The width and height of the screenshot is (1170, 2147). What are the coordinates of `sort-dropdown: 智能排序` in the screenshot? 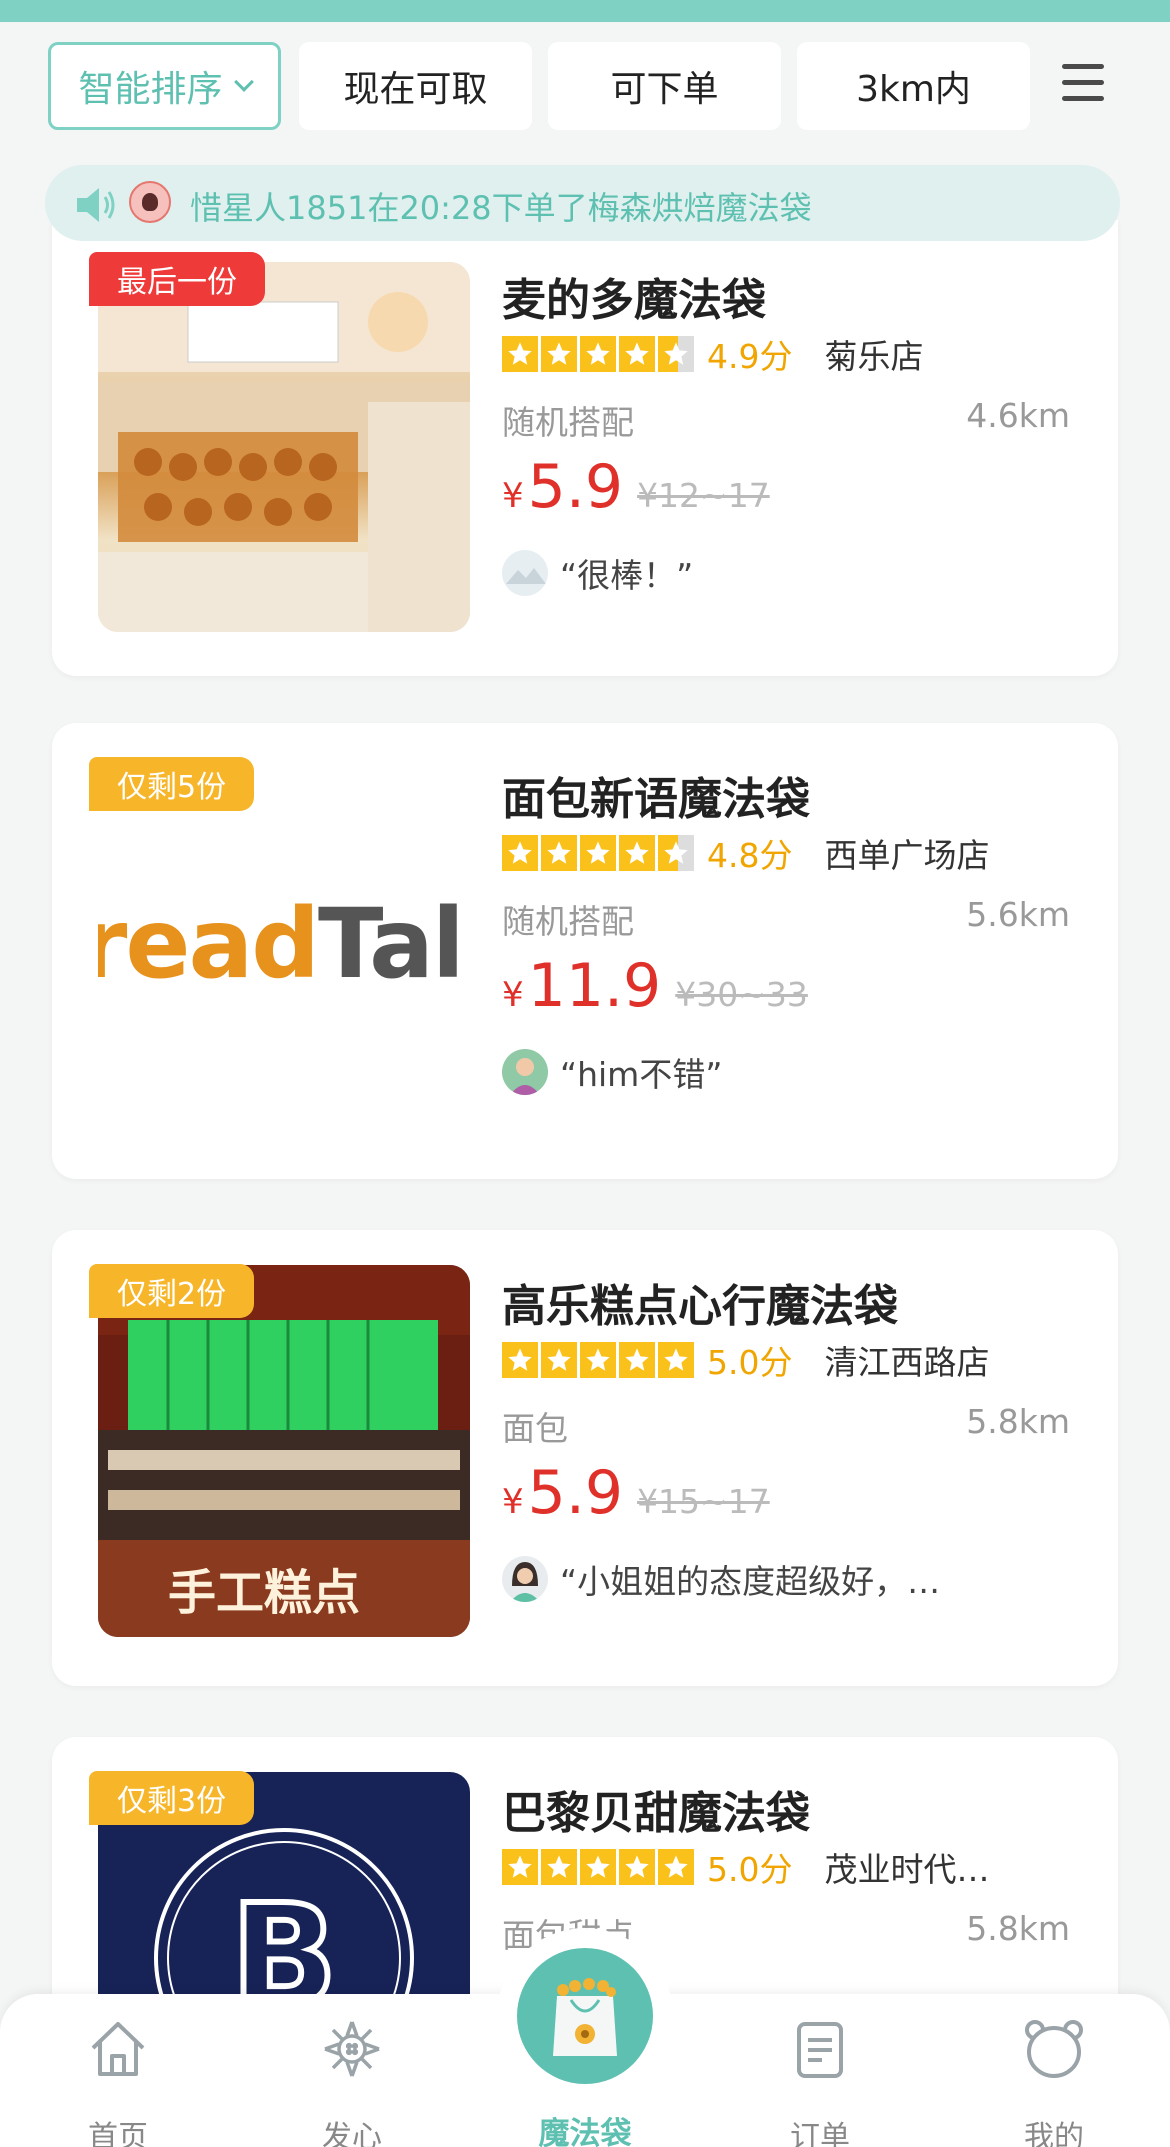 It's located at (164, 86).